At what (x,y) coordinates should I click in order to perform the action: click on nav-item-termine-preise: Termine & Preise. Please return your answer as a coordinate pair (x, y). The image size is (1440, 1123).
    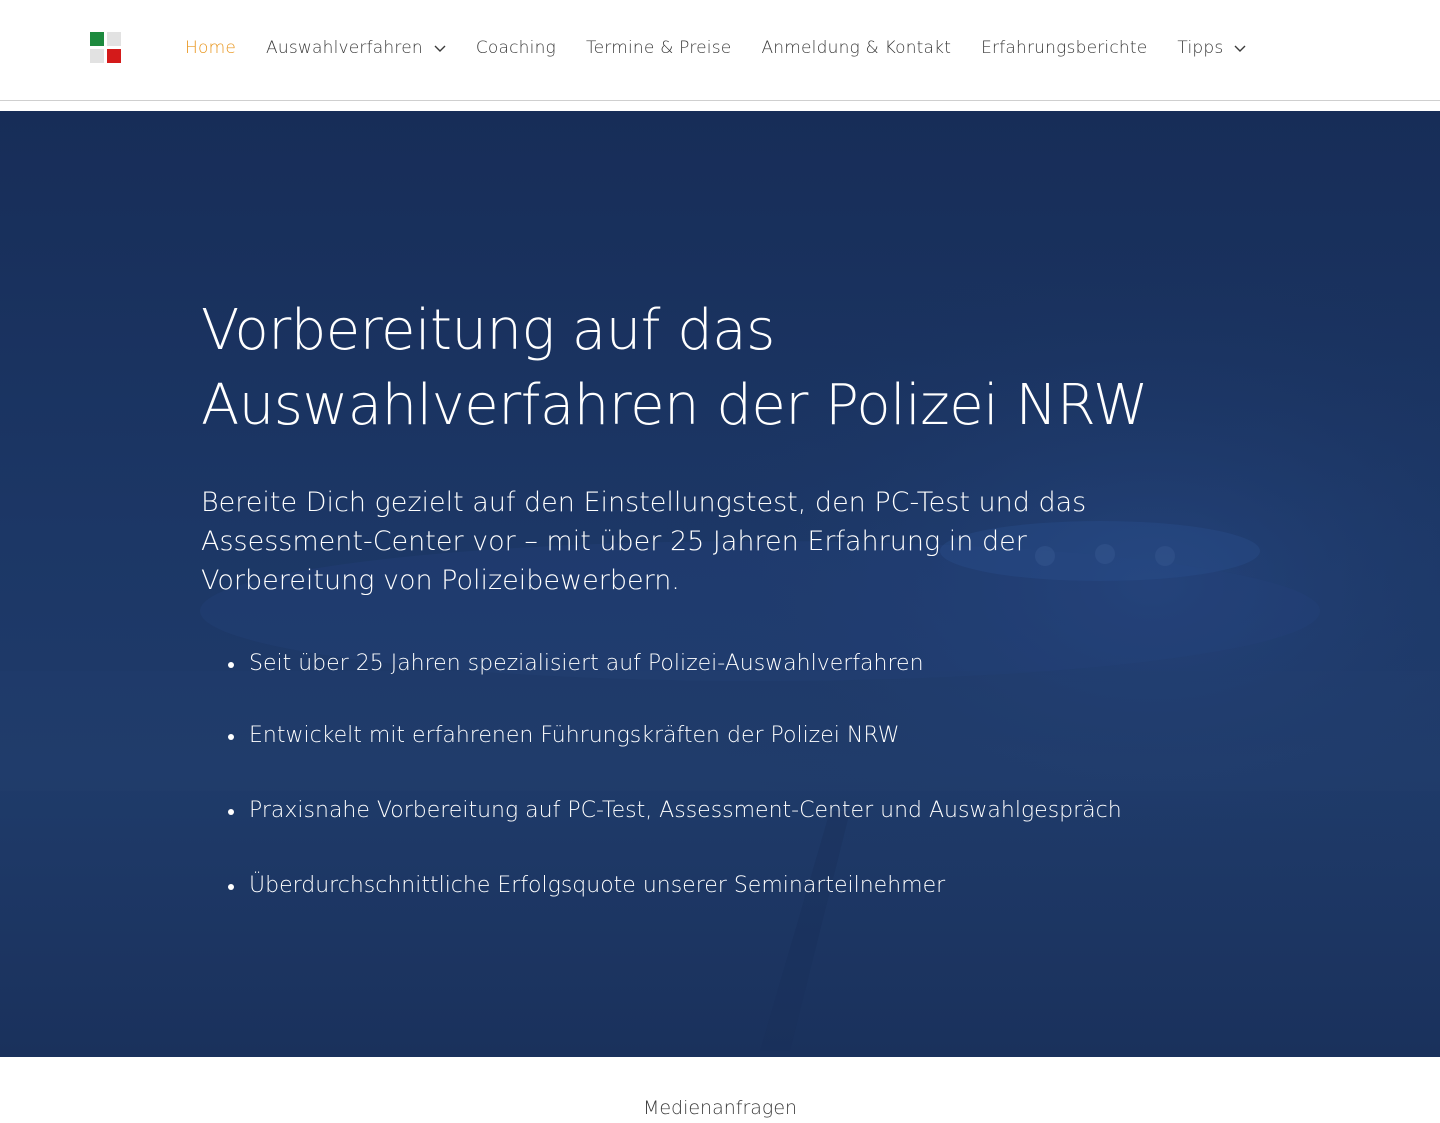
    Looking at the image, I should click on (659, 48).